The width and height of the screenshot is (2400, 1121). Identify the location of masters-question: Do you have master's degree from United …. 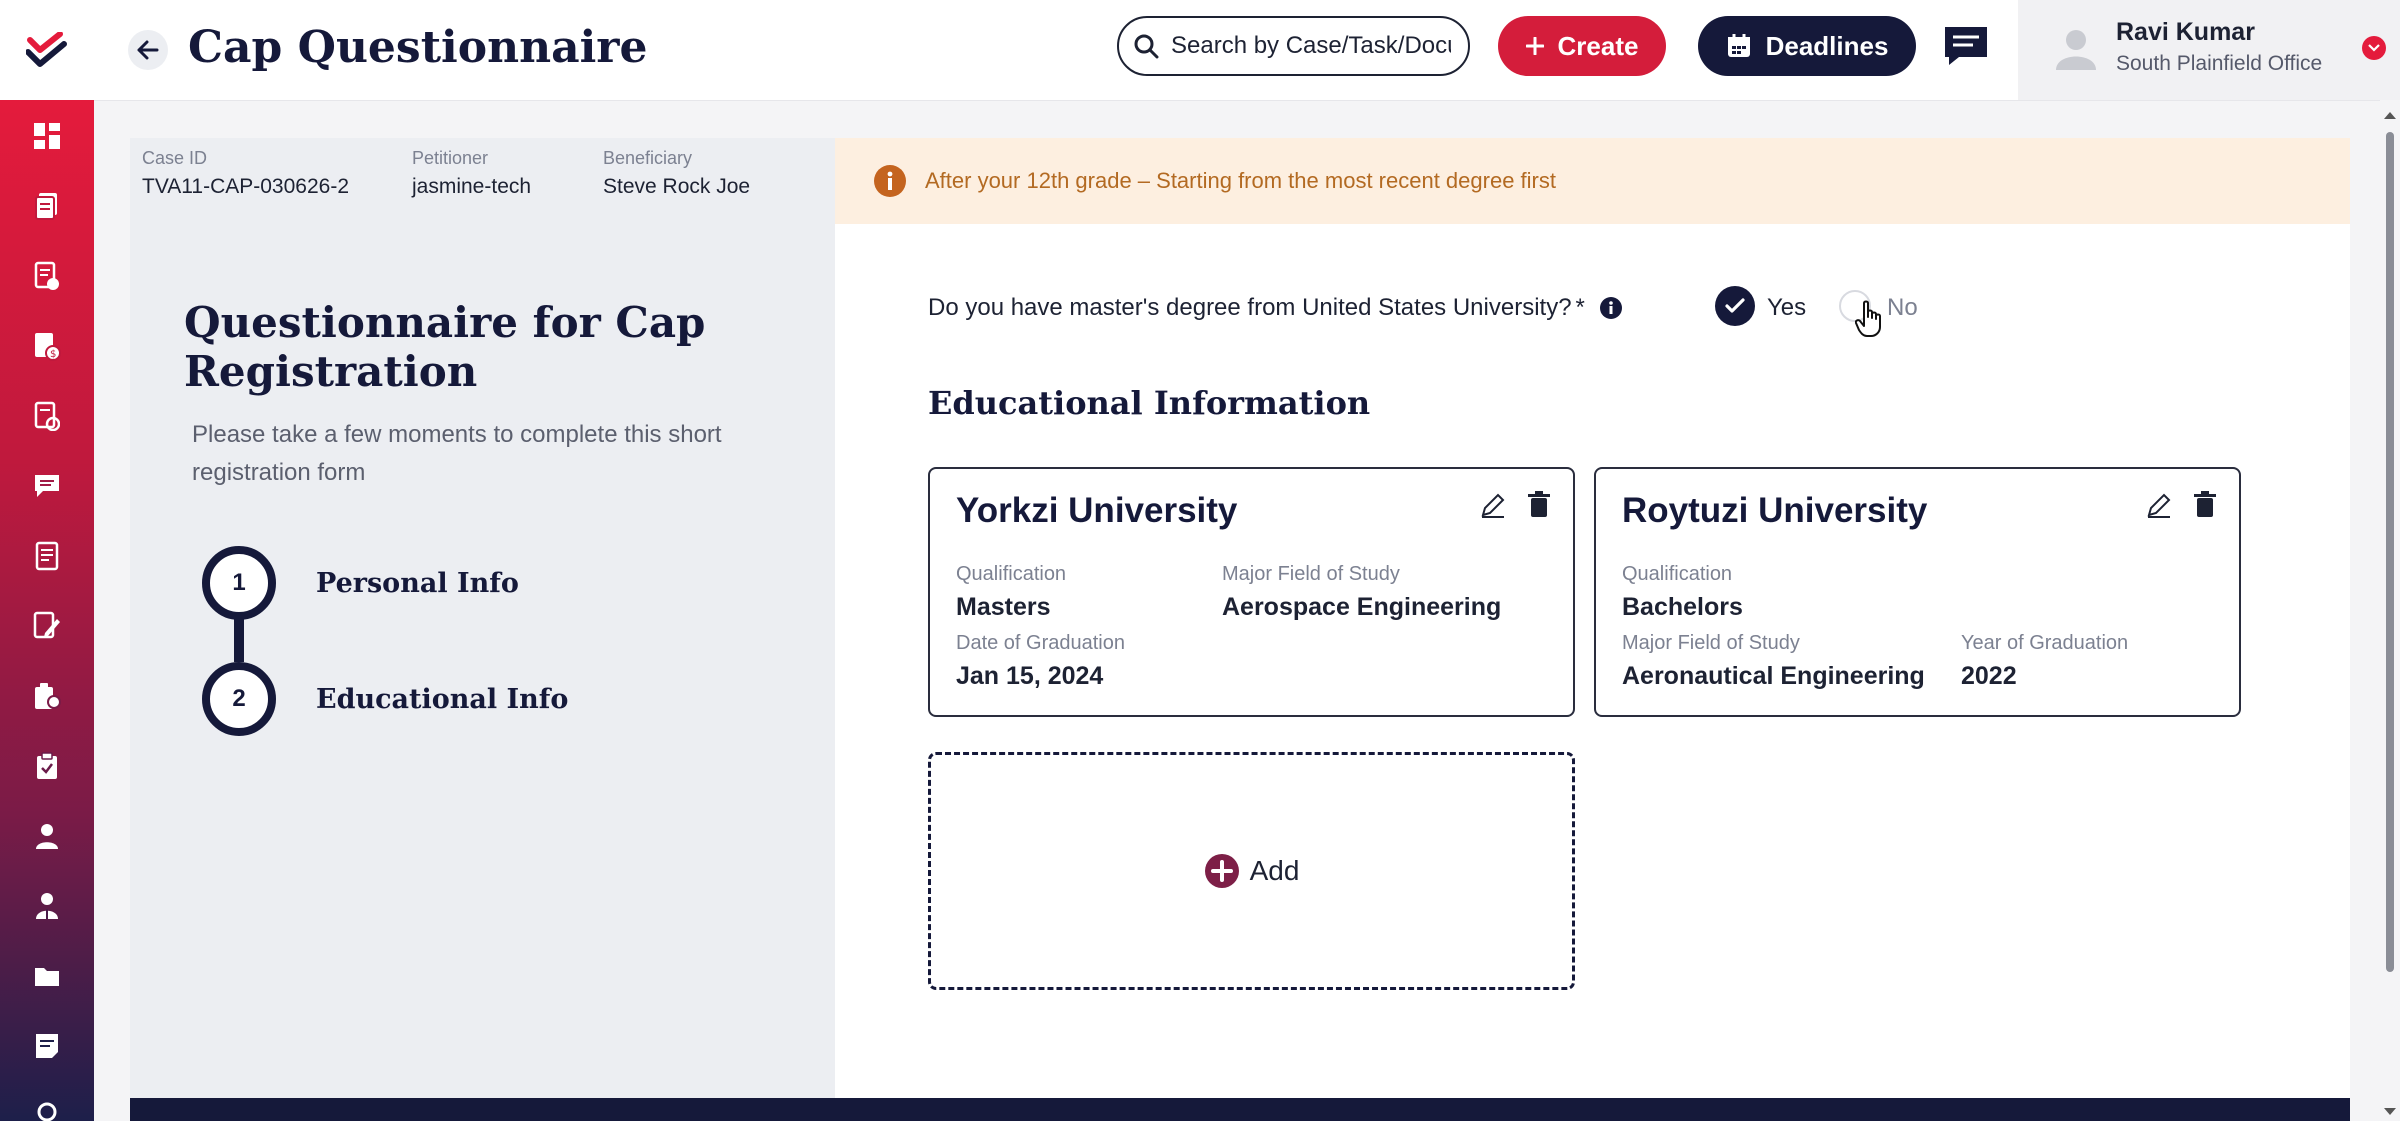
(1275, 308).